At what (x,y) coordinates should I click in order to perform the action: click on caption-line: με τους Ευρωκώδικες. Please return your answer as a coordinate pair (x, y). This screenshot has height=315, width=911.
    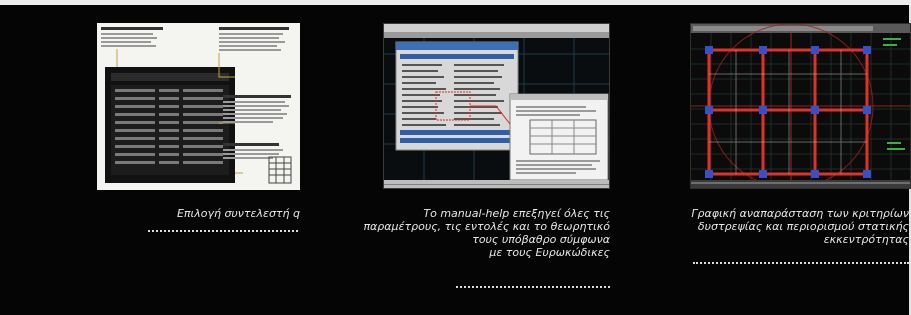
    Looking at the image, I should click on (549, 252).